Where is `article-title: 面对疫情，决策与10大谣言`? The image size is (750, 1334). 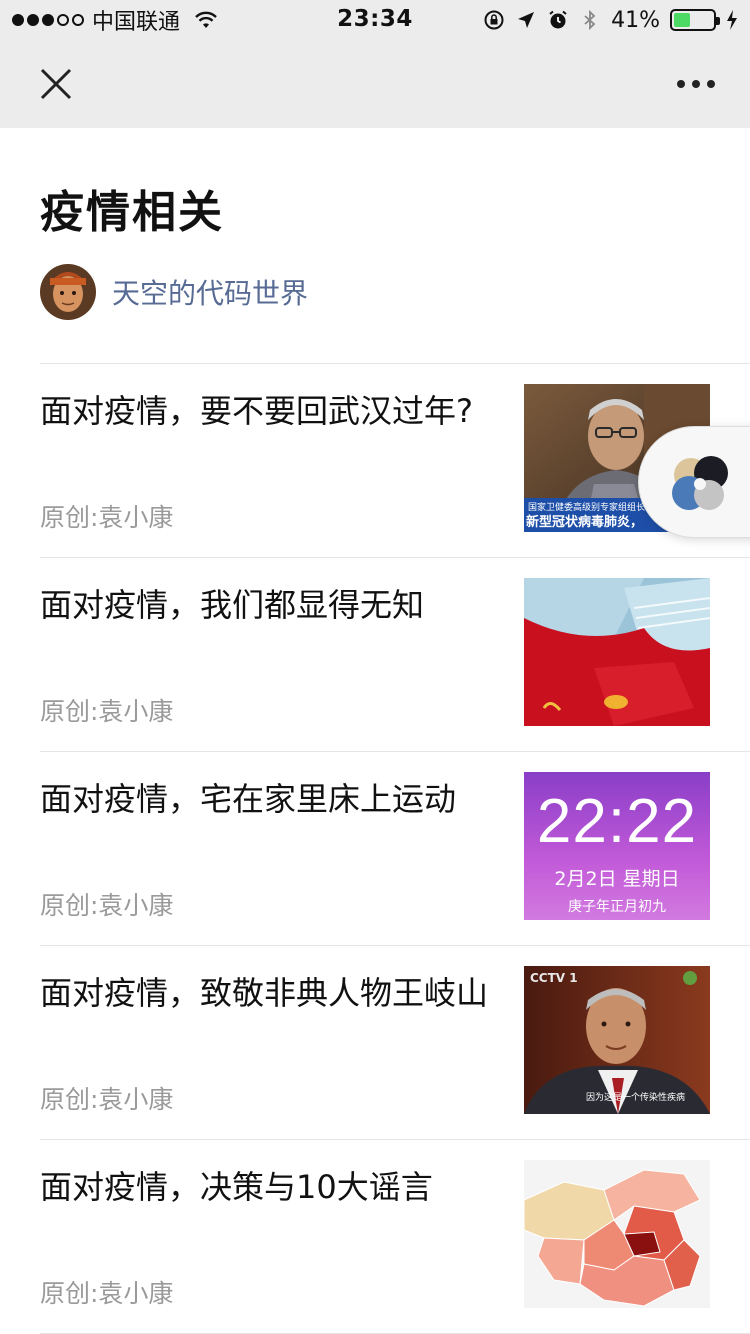 article-title: 面对疫情，决策与10大谣言 is located at coordinates (264, 1187).